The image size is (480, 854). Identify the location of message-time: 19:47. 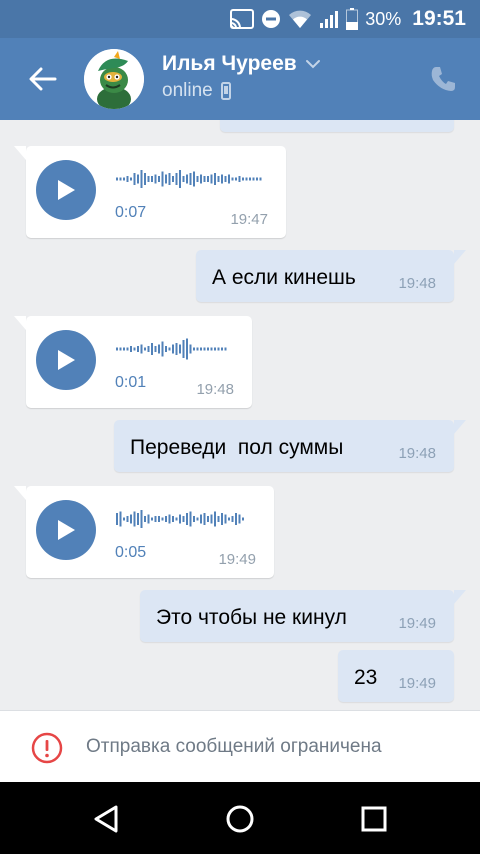
(249, 219).